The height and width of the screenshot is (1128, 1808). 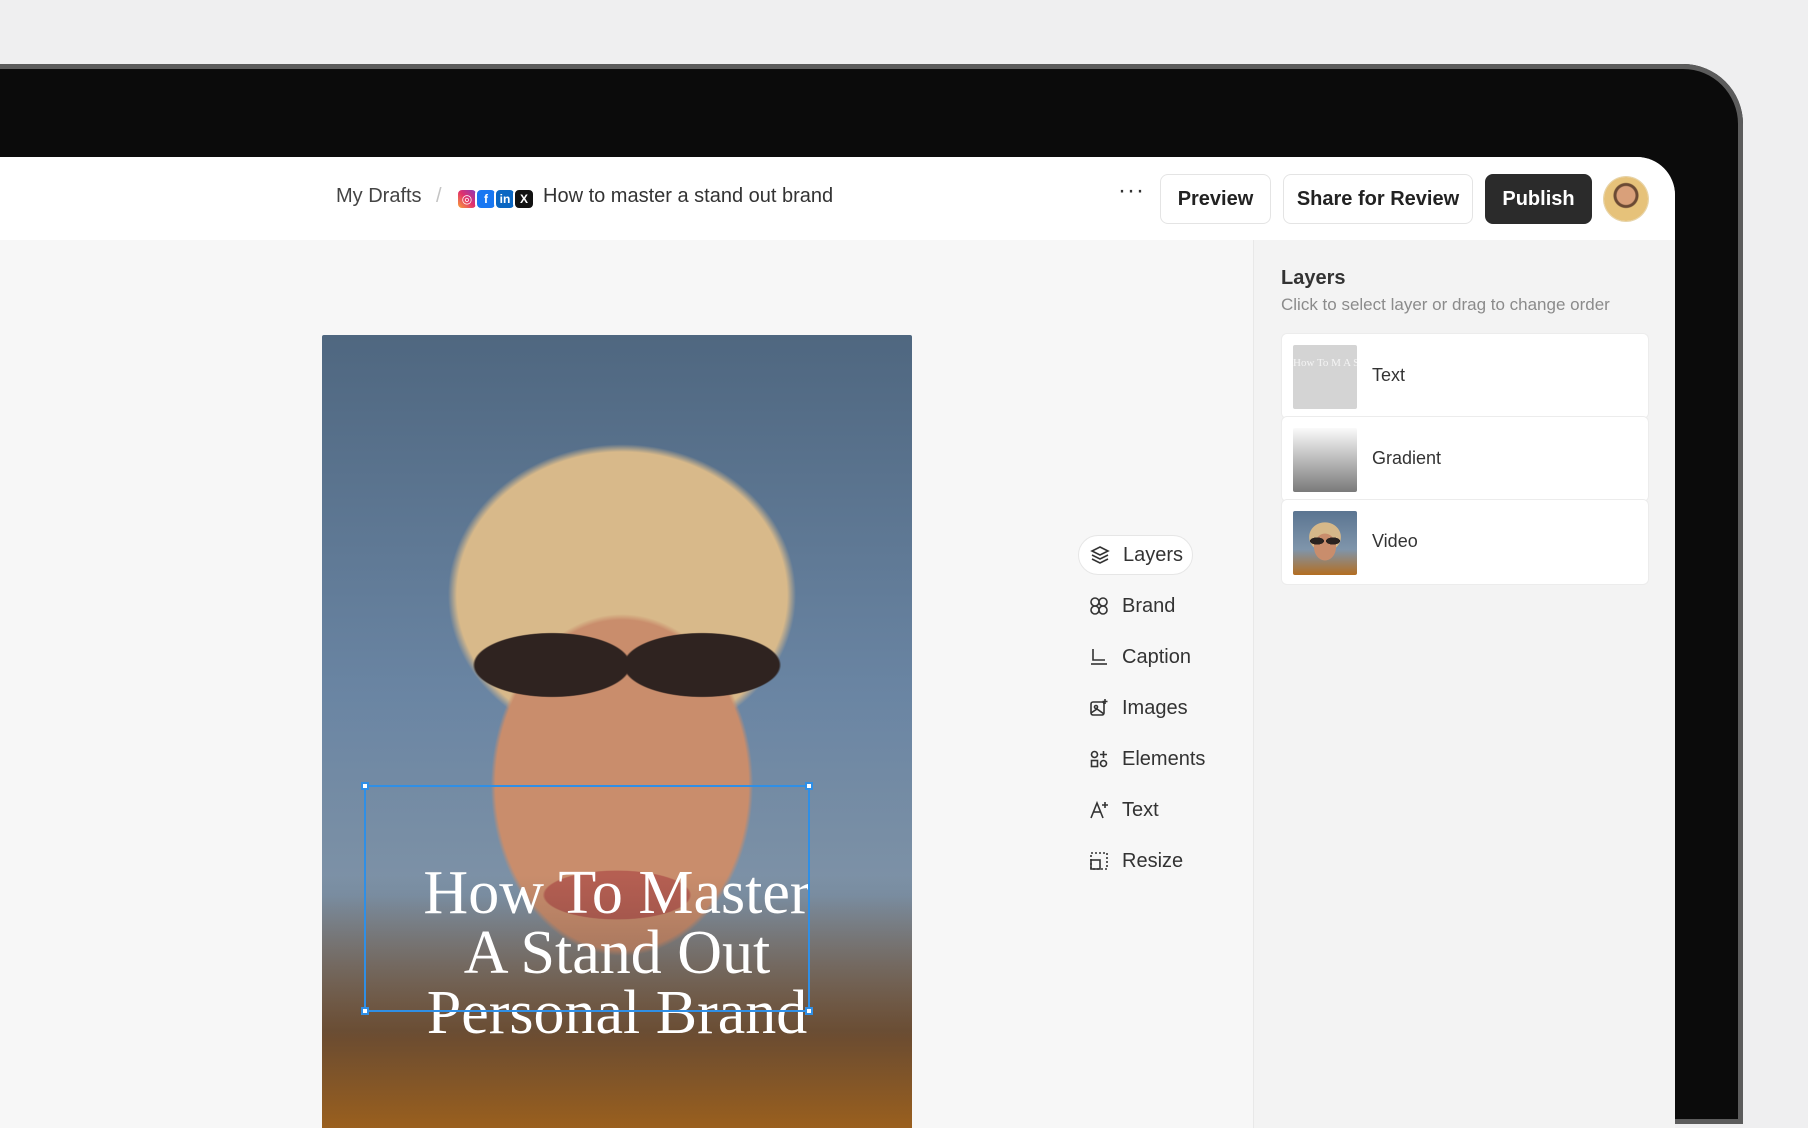 What do you see at coordinates (688, 196) in the screenshot?
I see `document-title: How to master a stand out brand` at bounding box center [688, 196].